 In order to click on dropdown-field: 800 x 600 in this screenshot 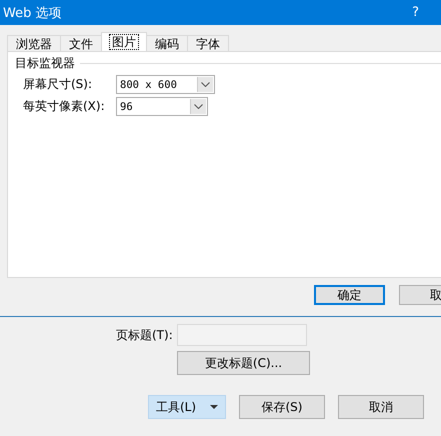, I will do `click(165, 84)`.